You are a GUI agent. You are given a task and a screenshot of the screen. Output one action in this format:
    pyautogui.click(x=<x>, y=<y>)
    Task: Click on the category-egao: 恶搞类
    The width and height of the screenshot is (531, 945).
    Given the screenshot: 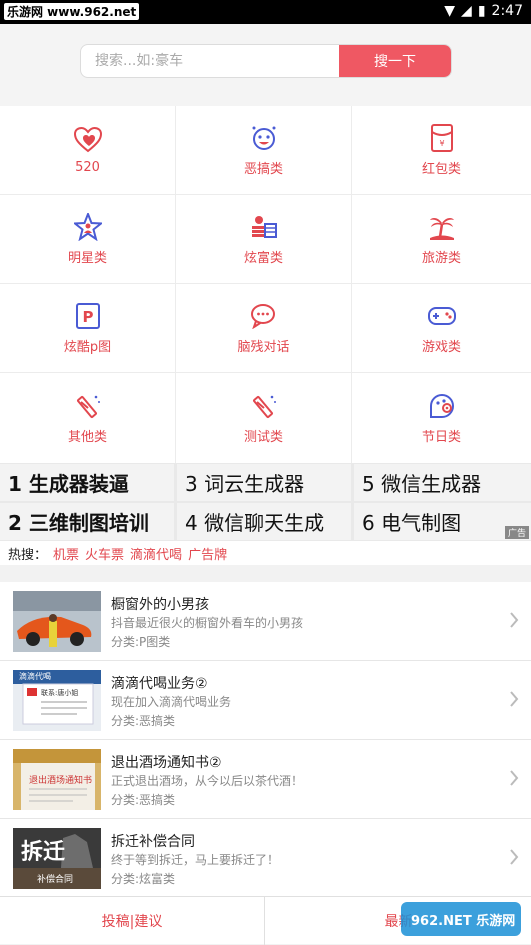 What is the action you would take?
    pyautogui.click(x=264, y=150)
    